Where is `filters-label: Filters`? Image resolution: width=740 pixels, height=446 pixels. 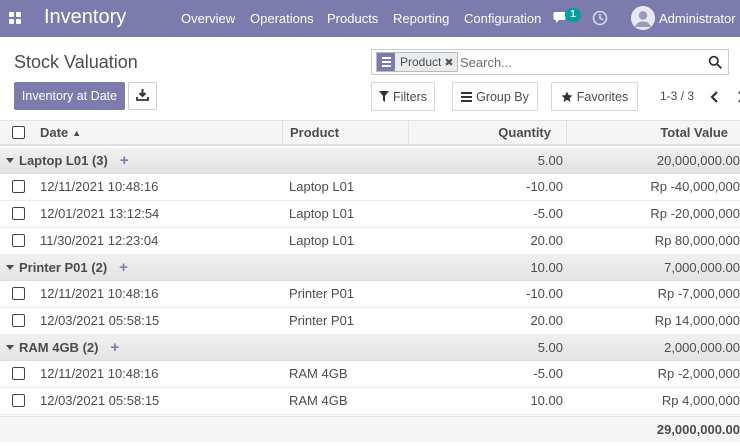
filters-label: Filters is located at coordinates (410, 96).